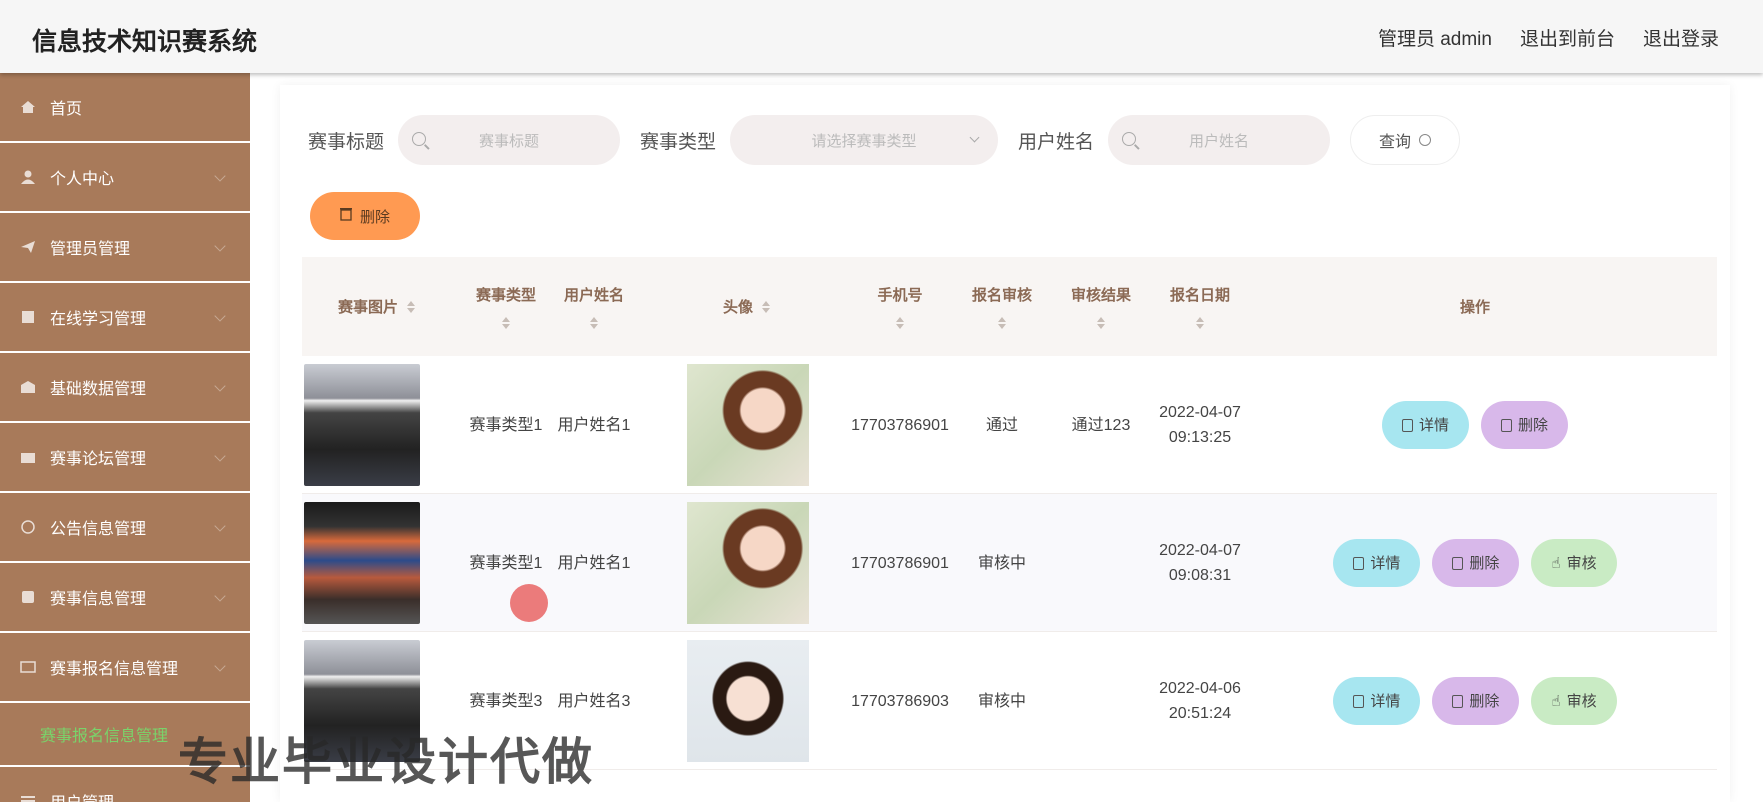 This screenshot has width=1763, height=802. Describe the element at coordinates (594, 306) in the screenshot. I see `col-header-name: 用户姓名` at that location.